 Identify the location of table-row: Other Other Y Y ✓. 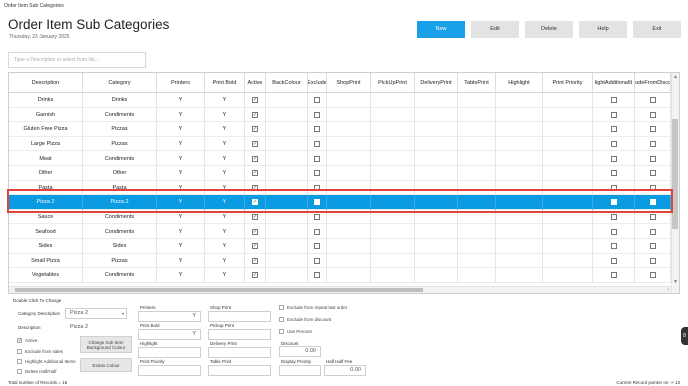
(340, 173).